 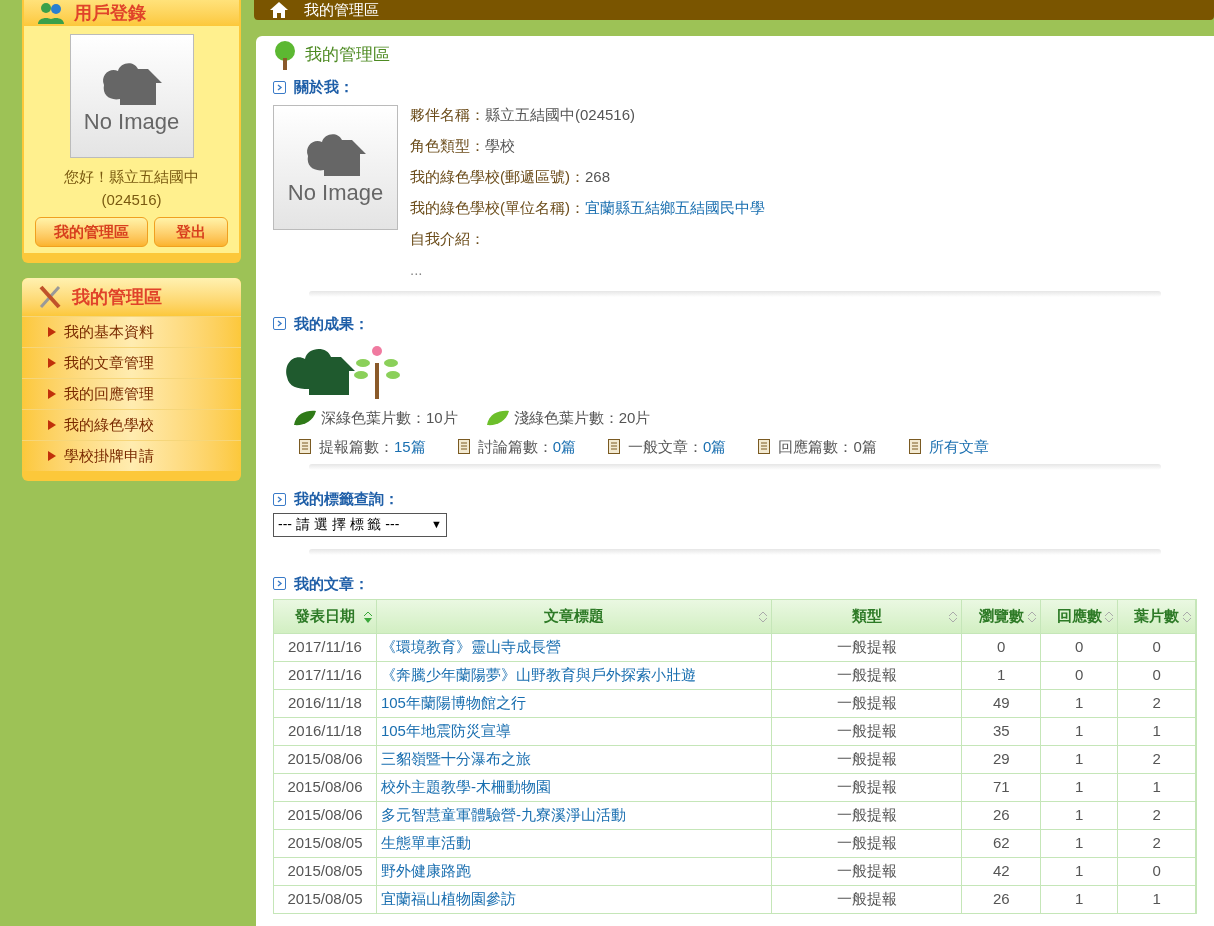 What do you see at coordinates (447, 238) in the screenshot?
I see `field-label: 自我介紹：` at bounding box center [447, 238].